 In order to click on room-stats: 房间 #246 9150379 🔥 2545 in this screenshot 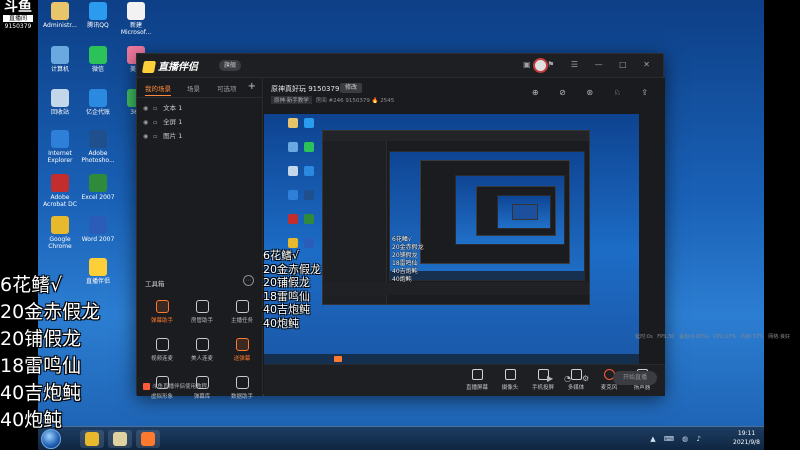, I will do `click(355, 101)`.